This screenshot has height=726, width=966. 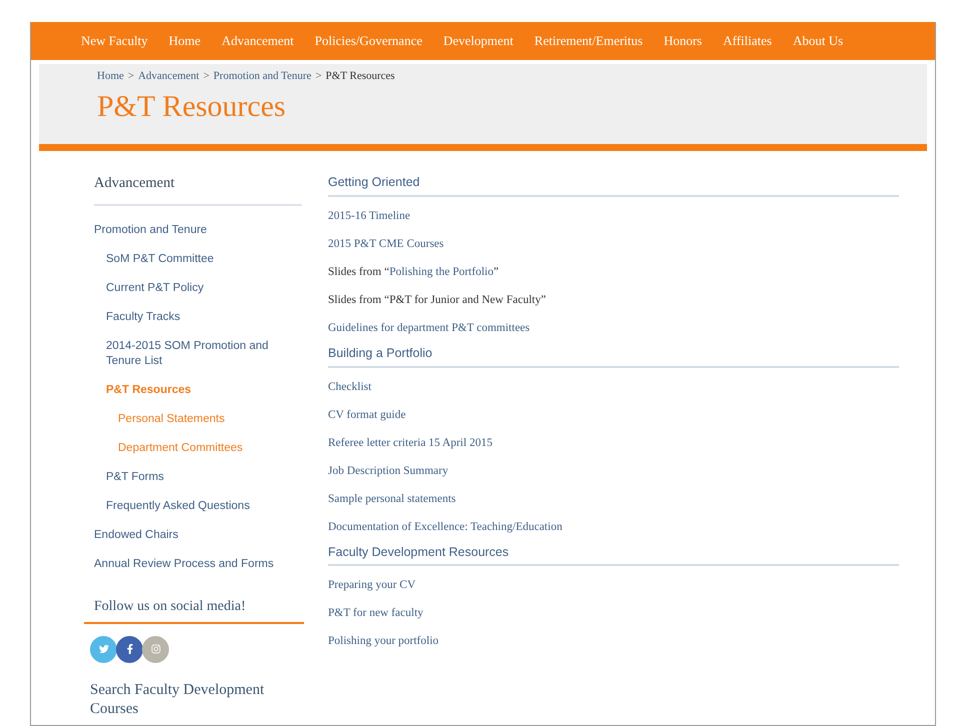 What do you see at coordinates (169, 76) in the screenshot?
I see `breadcrumb-link: Advancement` at bounding box center [169, 76].